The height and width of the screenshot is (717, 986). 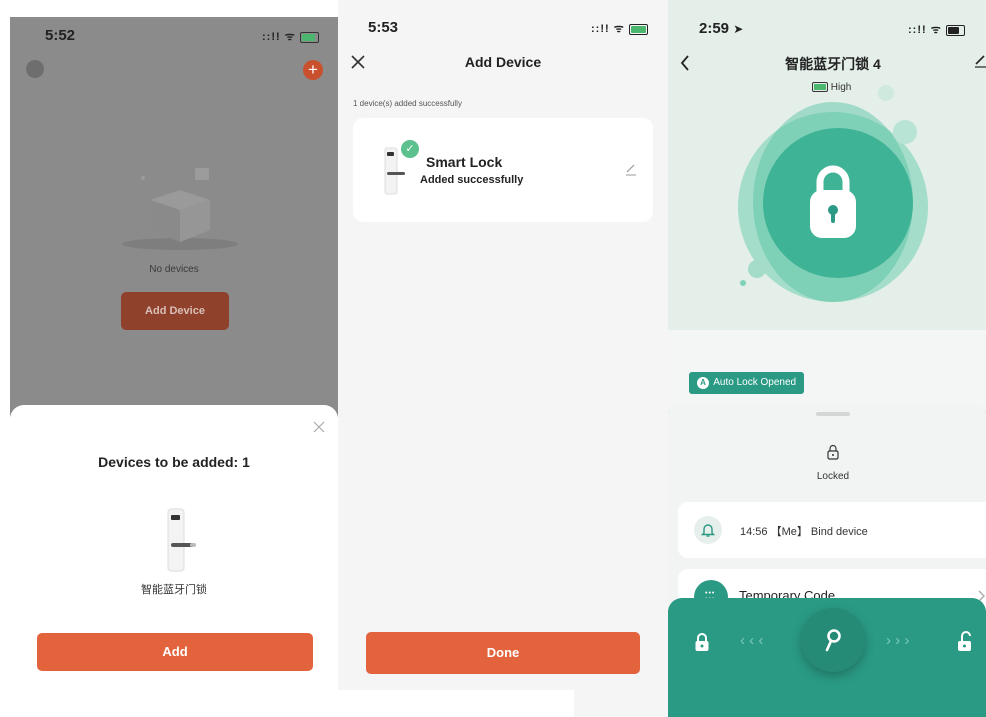 I want to click on battery-indicator: High, so click(x=831, y=87).